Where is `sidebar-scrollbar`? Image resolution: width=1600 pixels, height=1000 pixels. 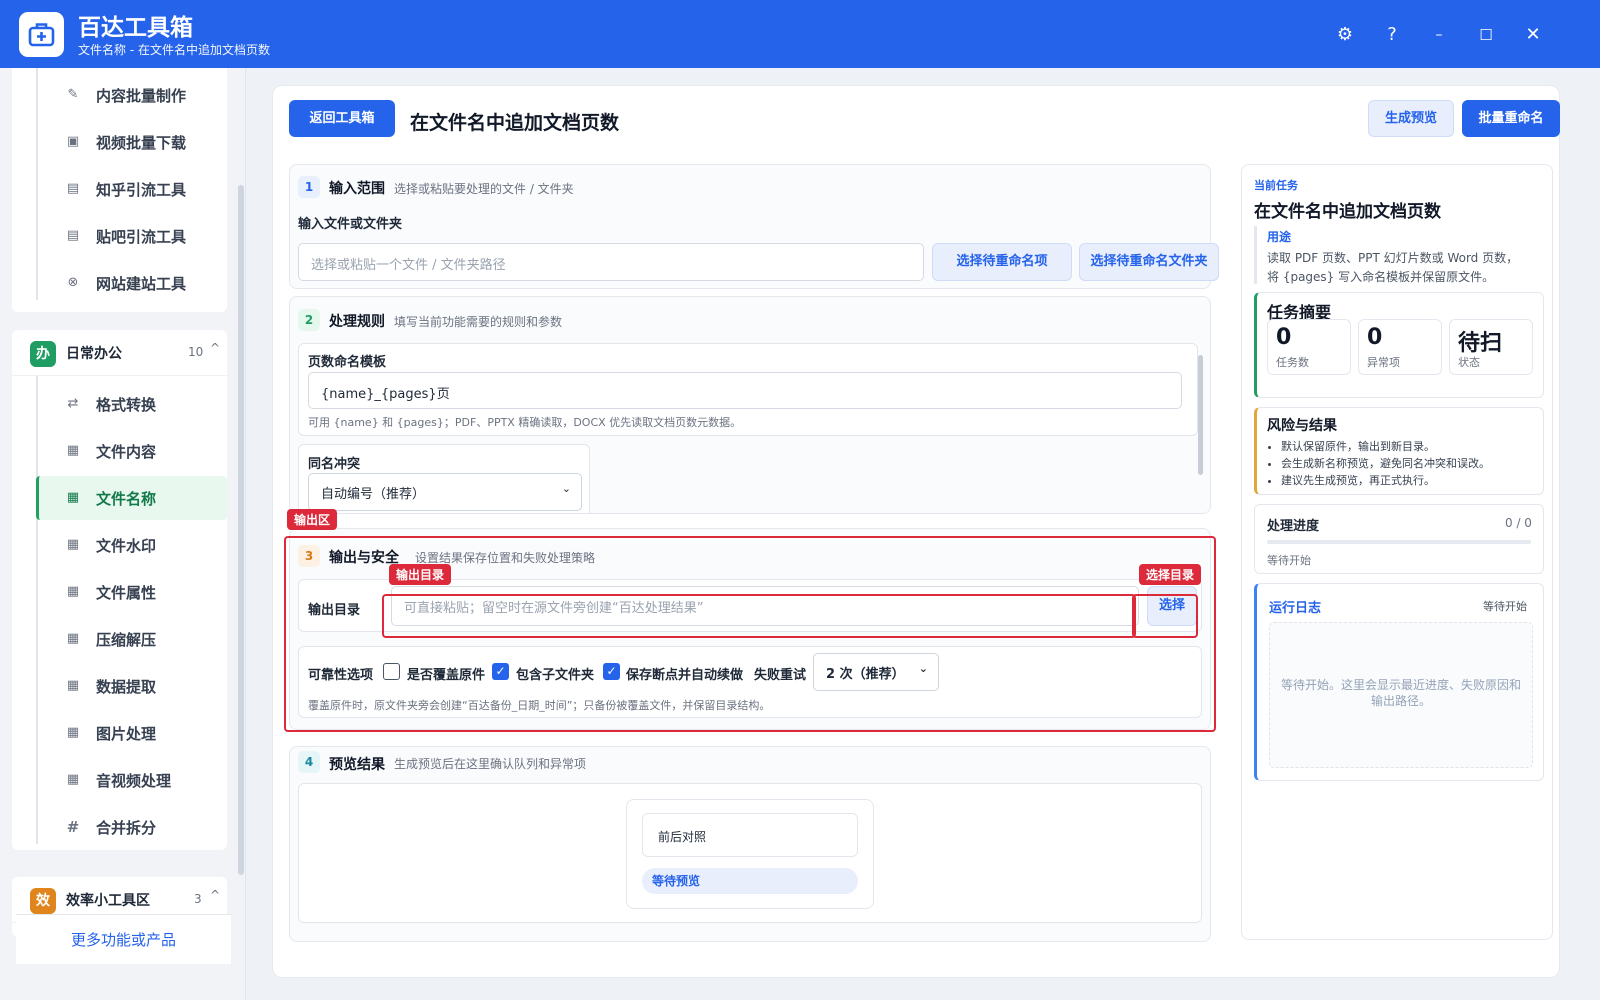 sidebar-scrollbar is located at coordinates (241, 530).